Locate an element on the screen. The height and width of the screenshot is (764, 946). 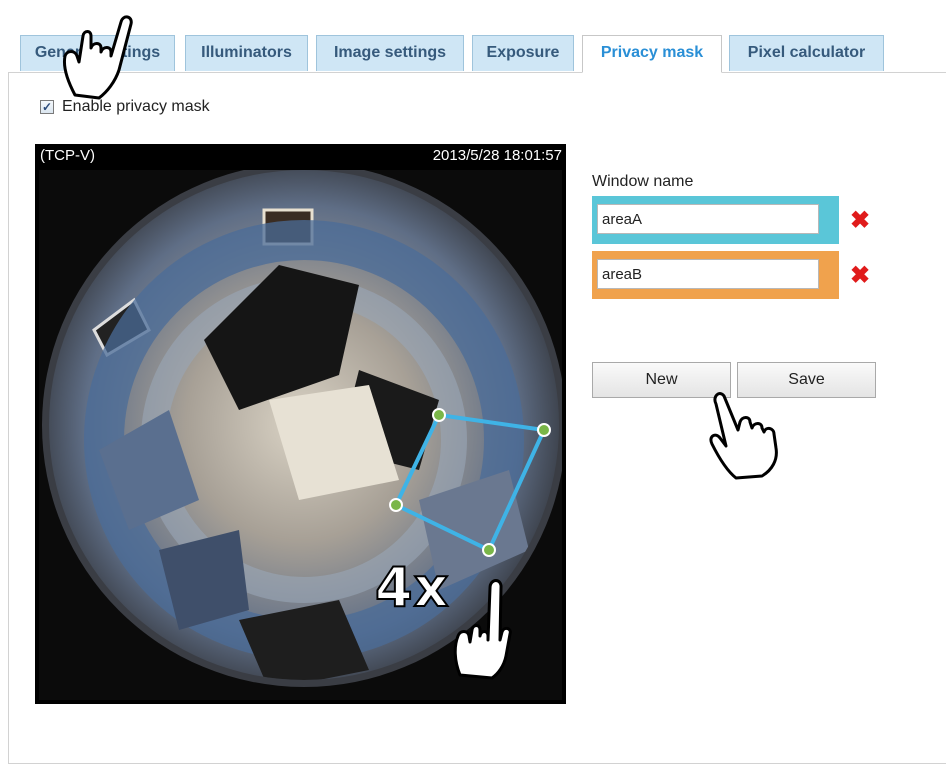
video-timestamp: 2013/5/28 18:01:57 is located at coordinates (497, 155).